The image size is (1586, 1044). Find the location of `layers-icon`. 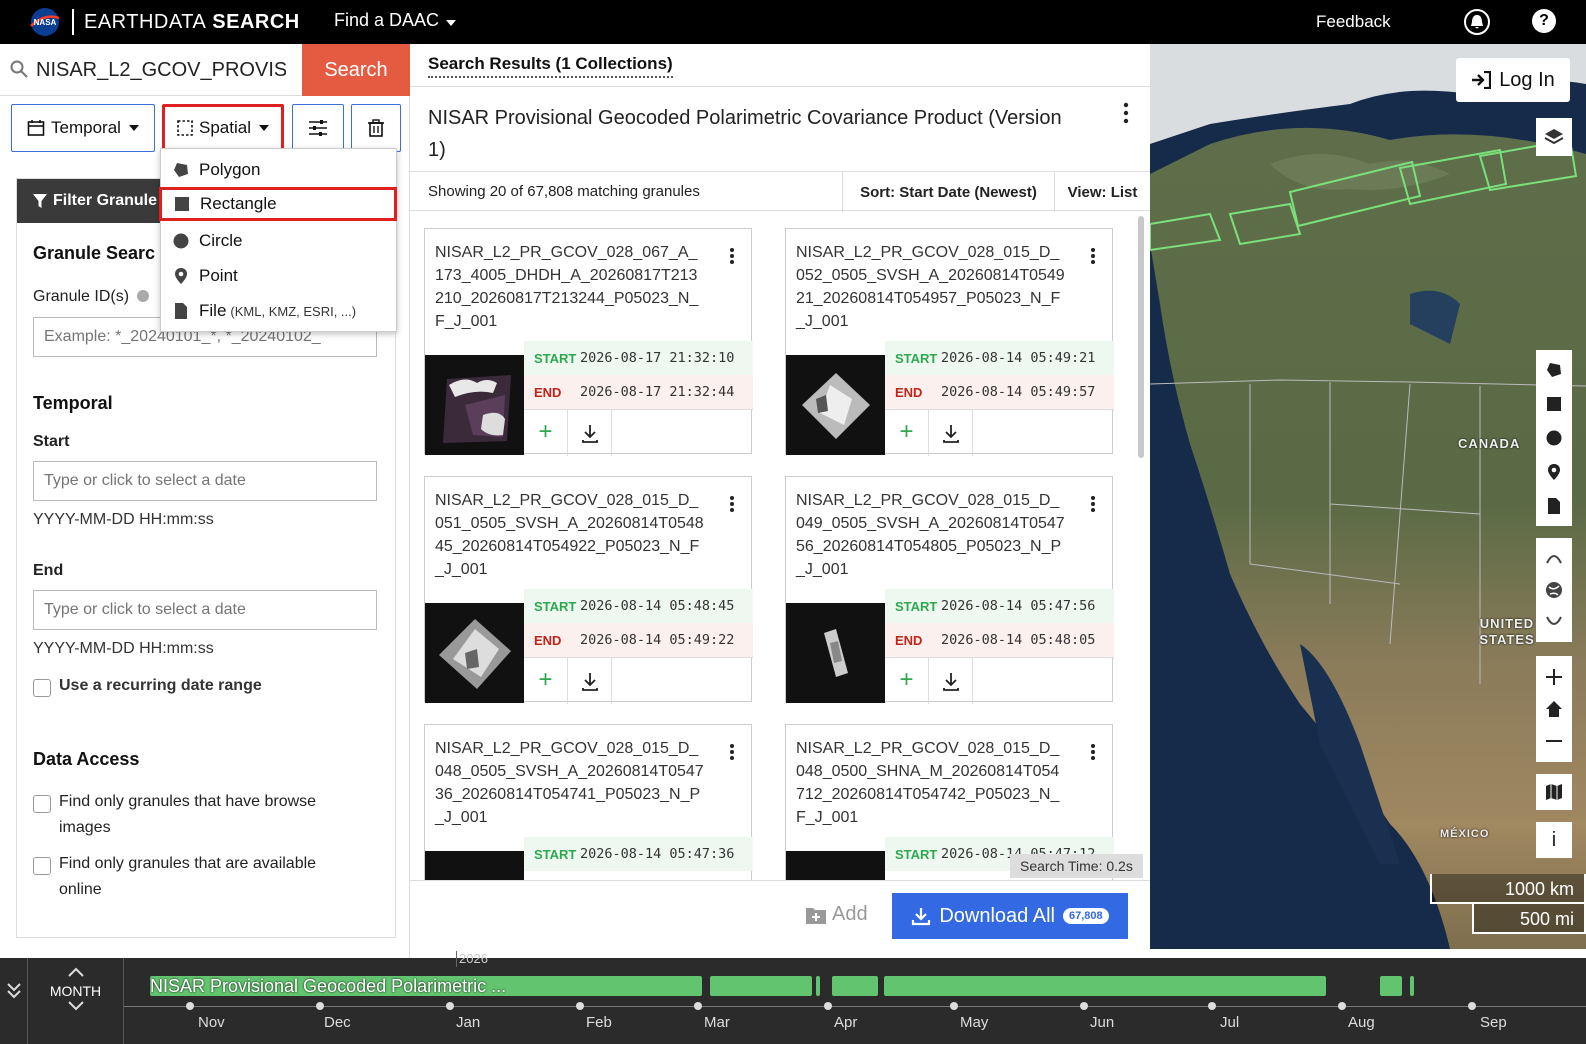

layers-icon is located at coordinates (1554, 137).